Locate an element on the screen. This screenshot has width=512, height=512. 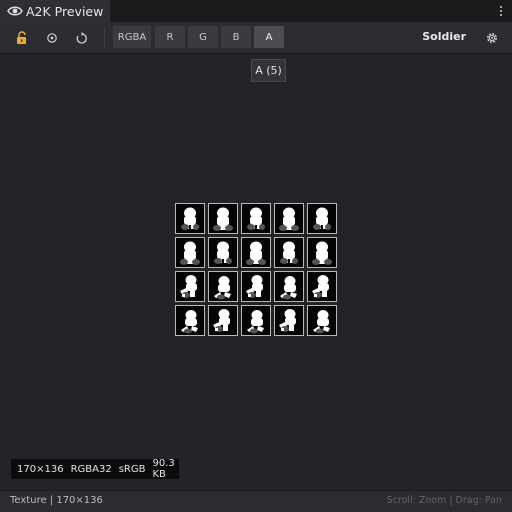
texture-format: RGBA32 is located at coordinates (91, 469).